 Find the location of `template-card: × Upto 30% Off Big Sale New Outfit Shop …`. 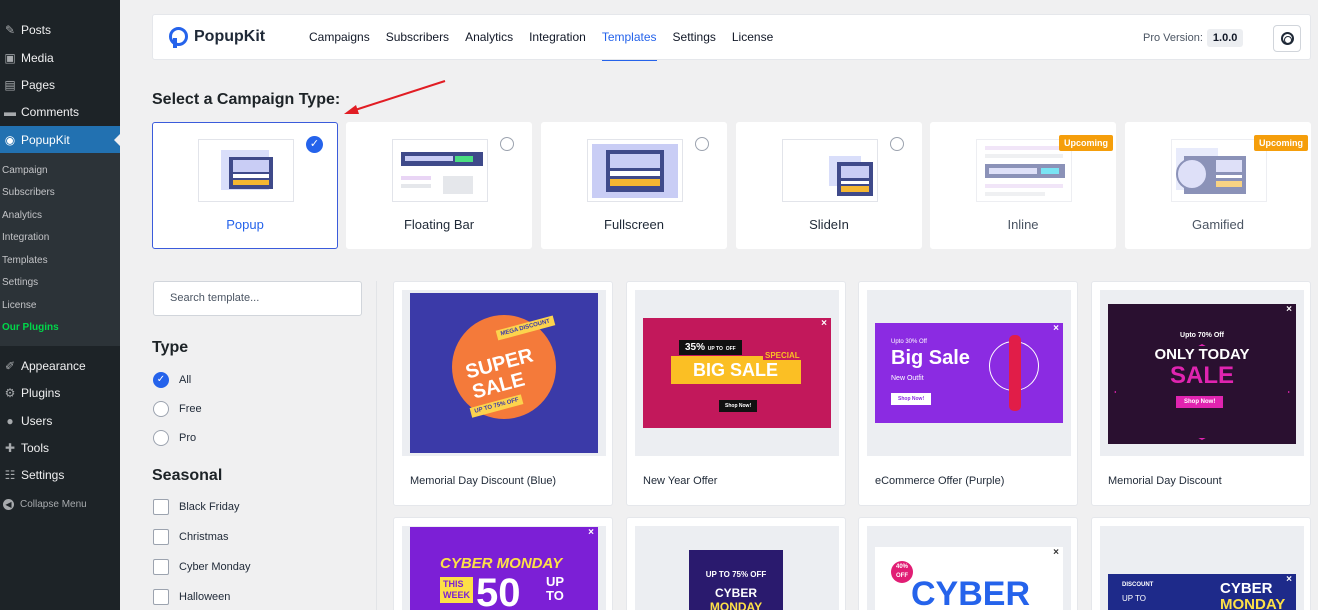

template-card: × Upto 30% Off Big Sale New Outfit Shop … is located at coordinates (968, 393).